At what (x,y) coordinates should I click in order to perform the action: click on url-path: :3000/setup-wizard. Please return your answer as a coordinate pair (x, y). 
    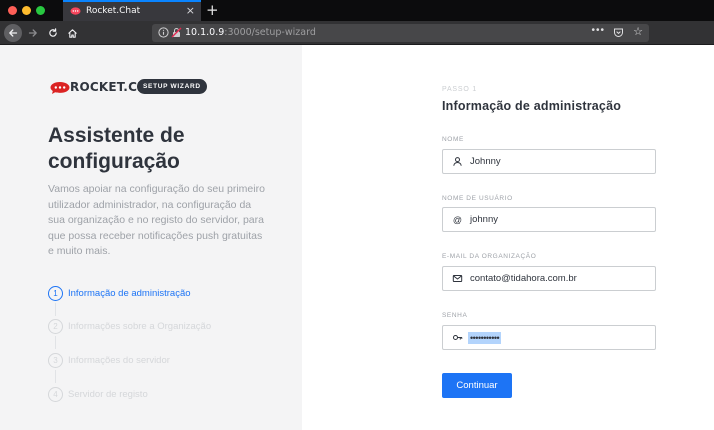
    Looking at the image, I should click on (270, 32).